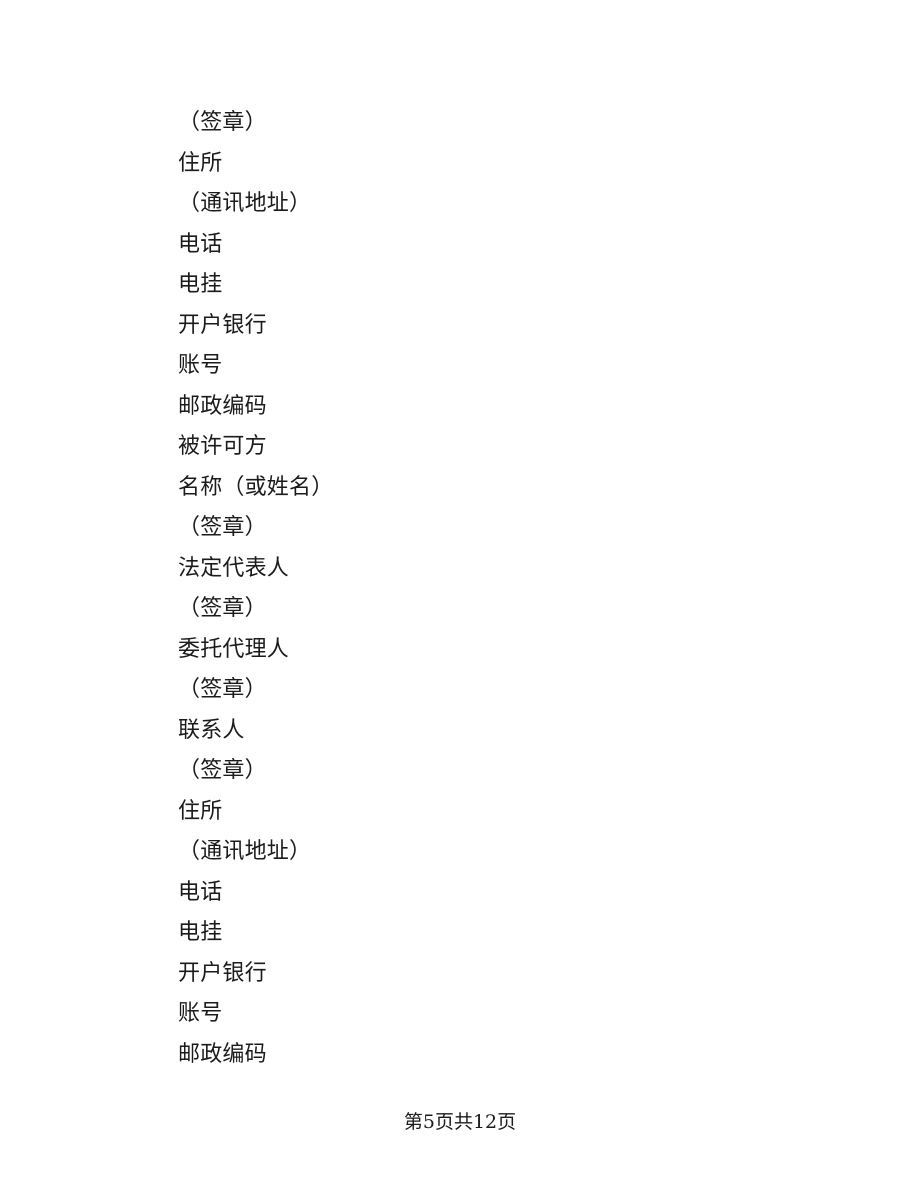 This screenshot has width=920, height=1191. I want to click on page-number-label: 第5页共12页, so click(460, 1122).